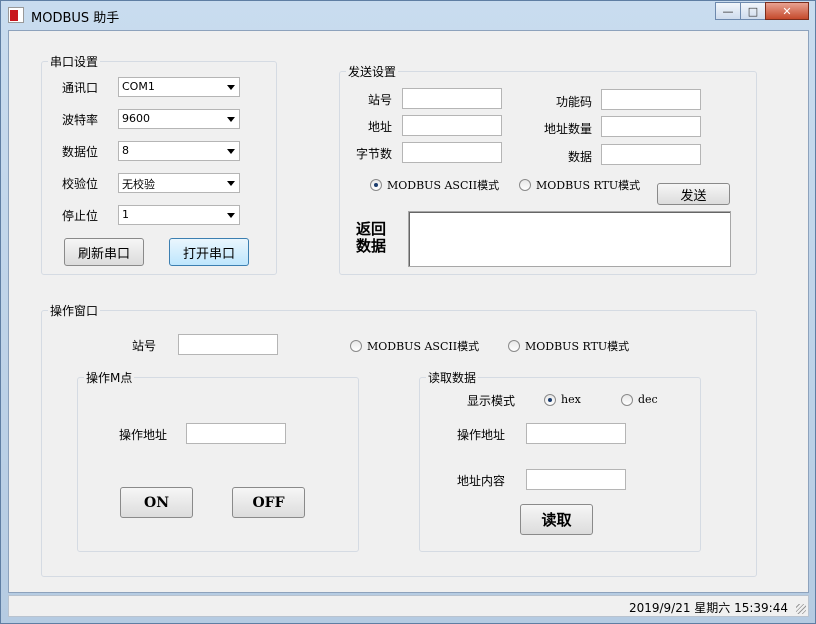 The height and width of the screenshot is (624, 816). I want to click on status-bar: 2019/9/21 星期六 15:39:44, so click(408, 606).